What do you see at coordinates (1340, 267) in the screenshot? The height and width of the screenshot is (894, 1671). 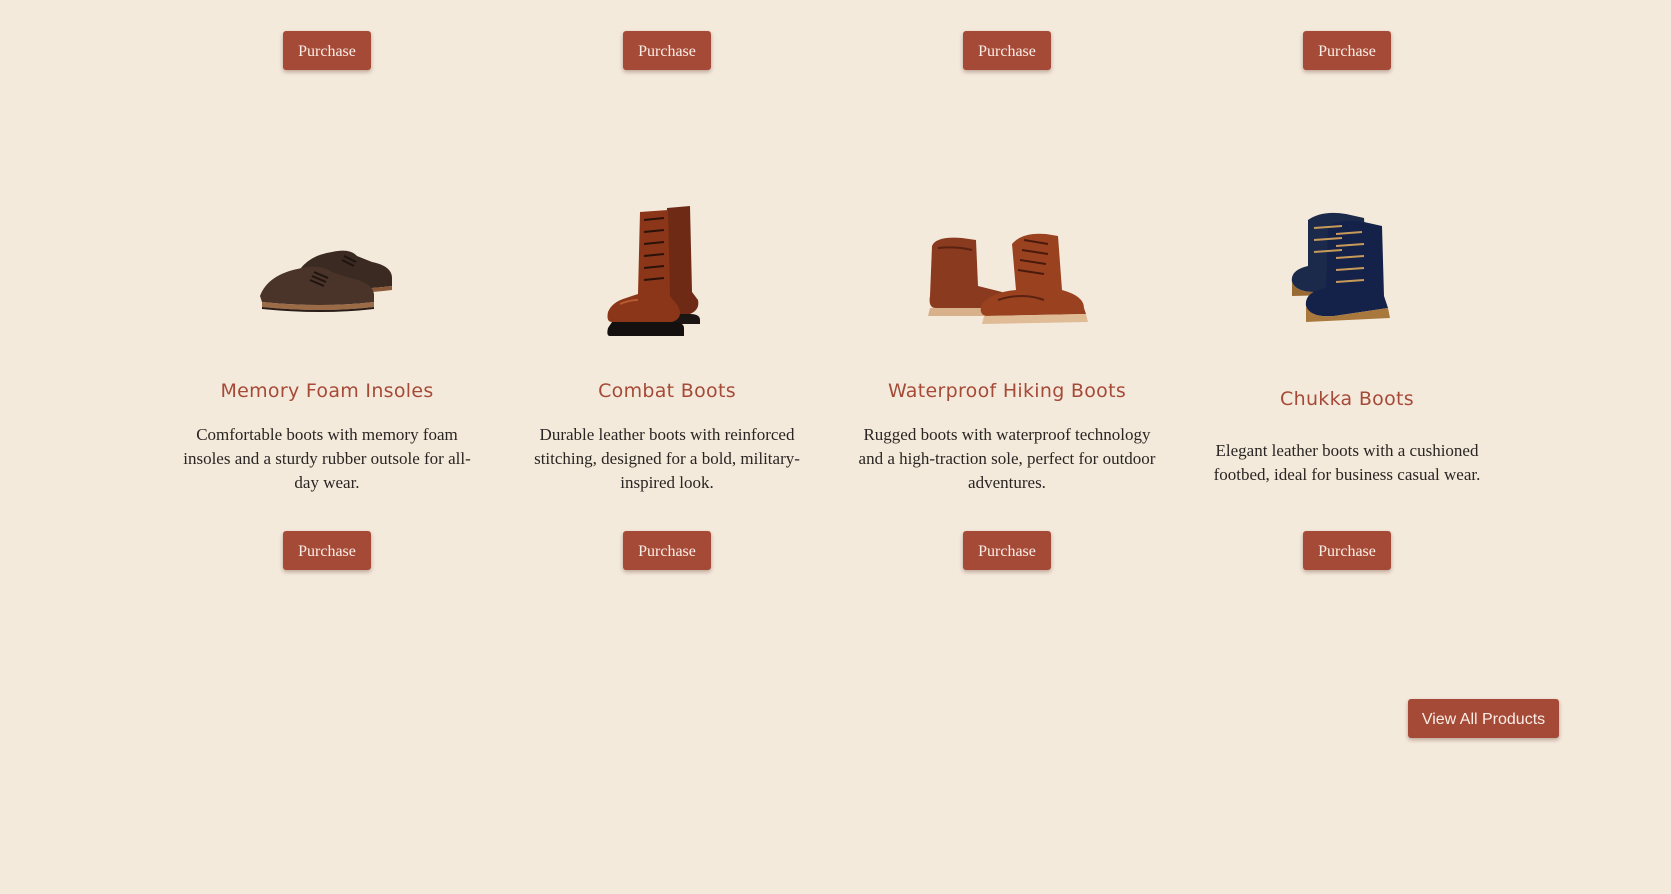 I see `navy-suede-lace-up-boots-icon` at bounding box center [1340, 267].